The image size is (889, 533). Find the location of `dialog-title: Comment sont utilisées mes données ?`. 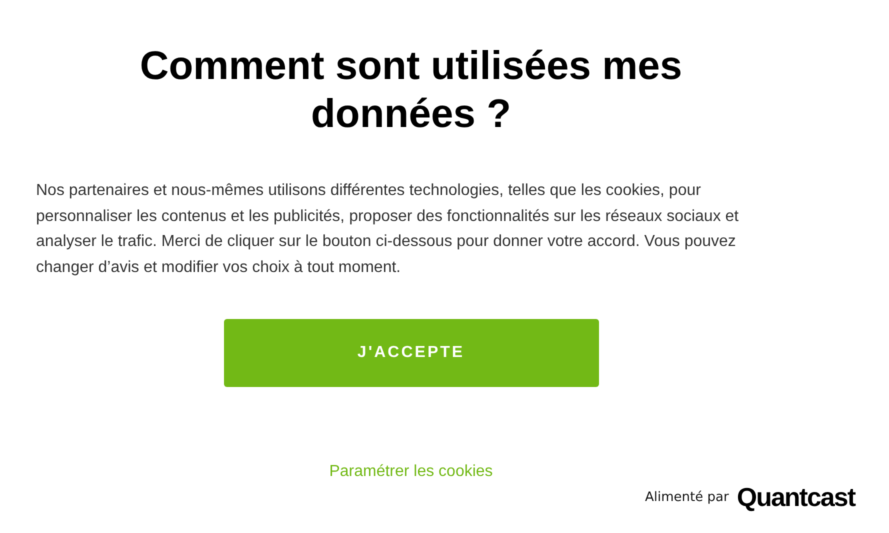

dialog-title: Comment sont utilisées mes données ? is located at coordinates (411, 90).